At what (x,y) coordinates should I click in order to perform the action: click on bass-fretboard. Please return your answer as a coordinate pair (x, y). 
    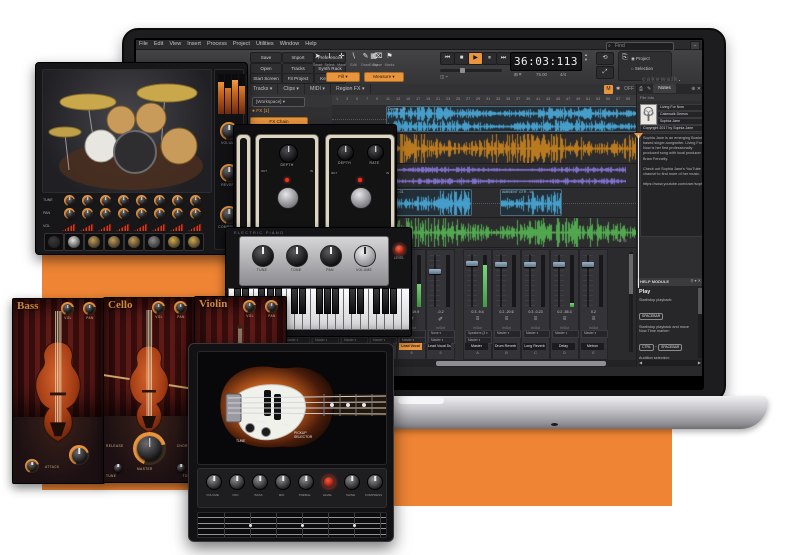
    Looking at the image, I should click on (292, 525).